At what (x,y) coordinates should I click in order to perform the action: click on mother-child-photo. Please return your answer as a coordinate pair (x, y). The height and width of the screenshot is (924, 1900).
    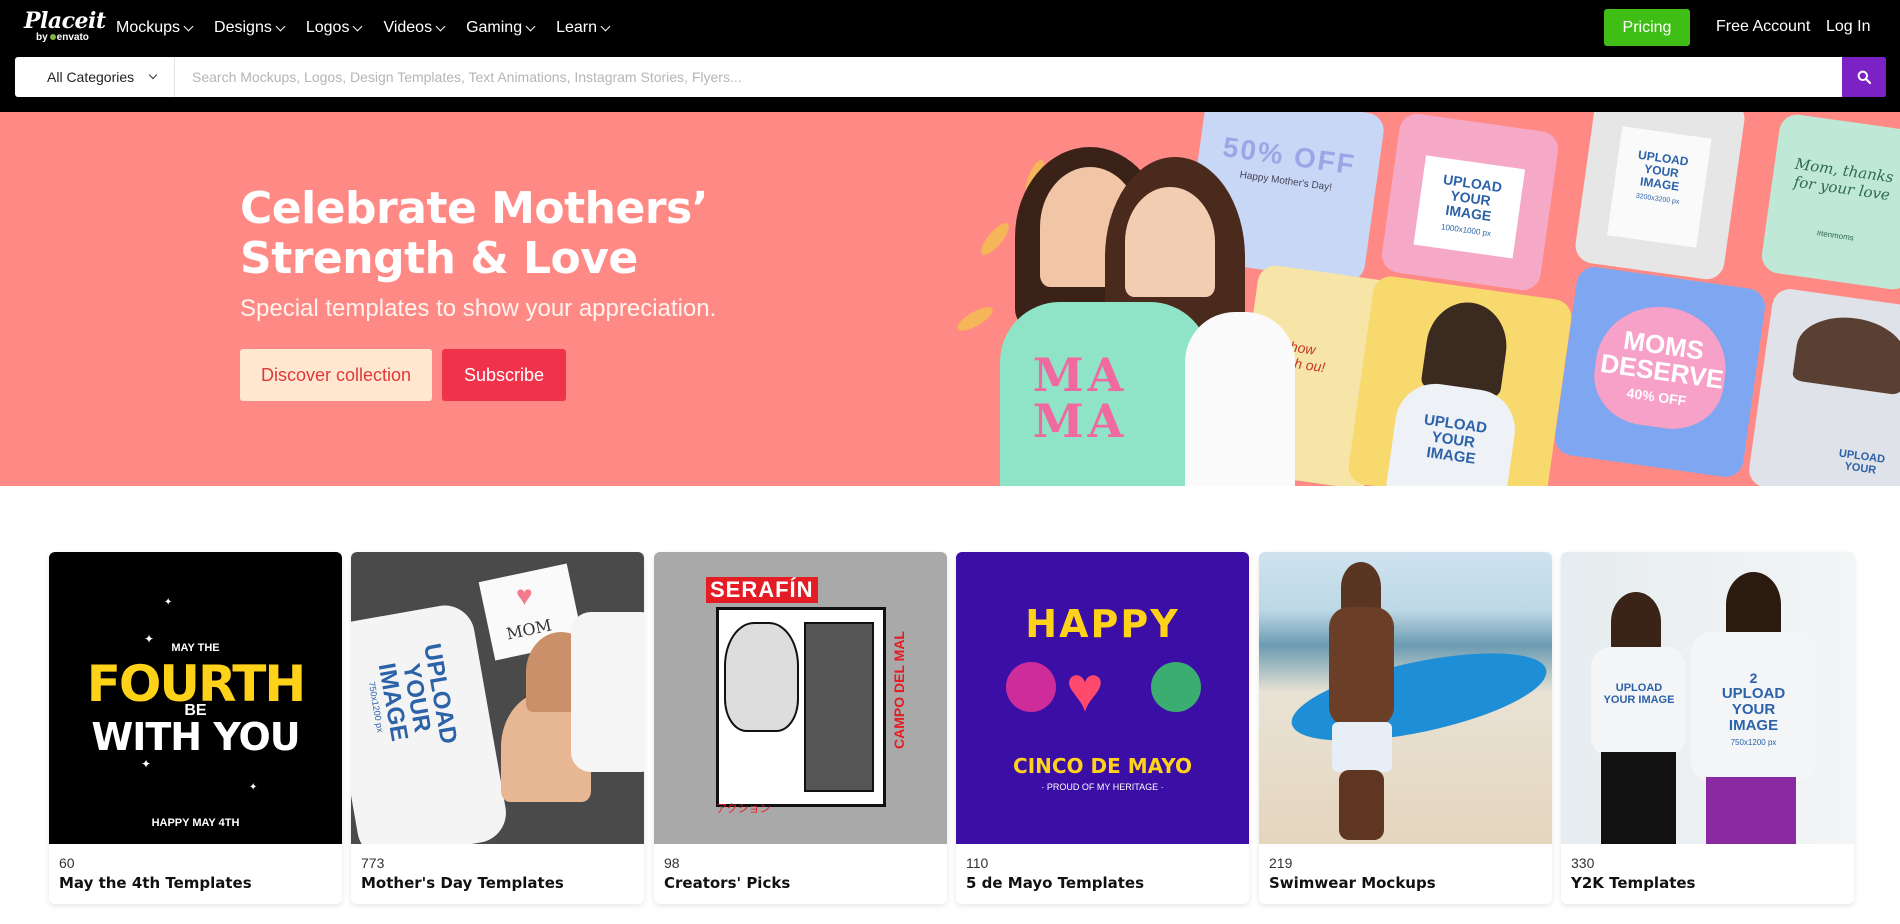
    Looking at the image, I should click on (1845, 353).